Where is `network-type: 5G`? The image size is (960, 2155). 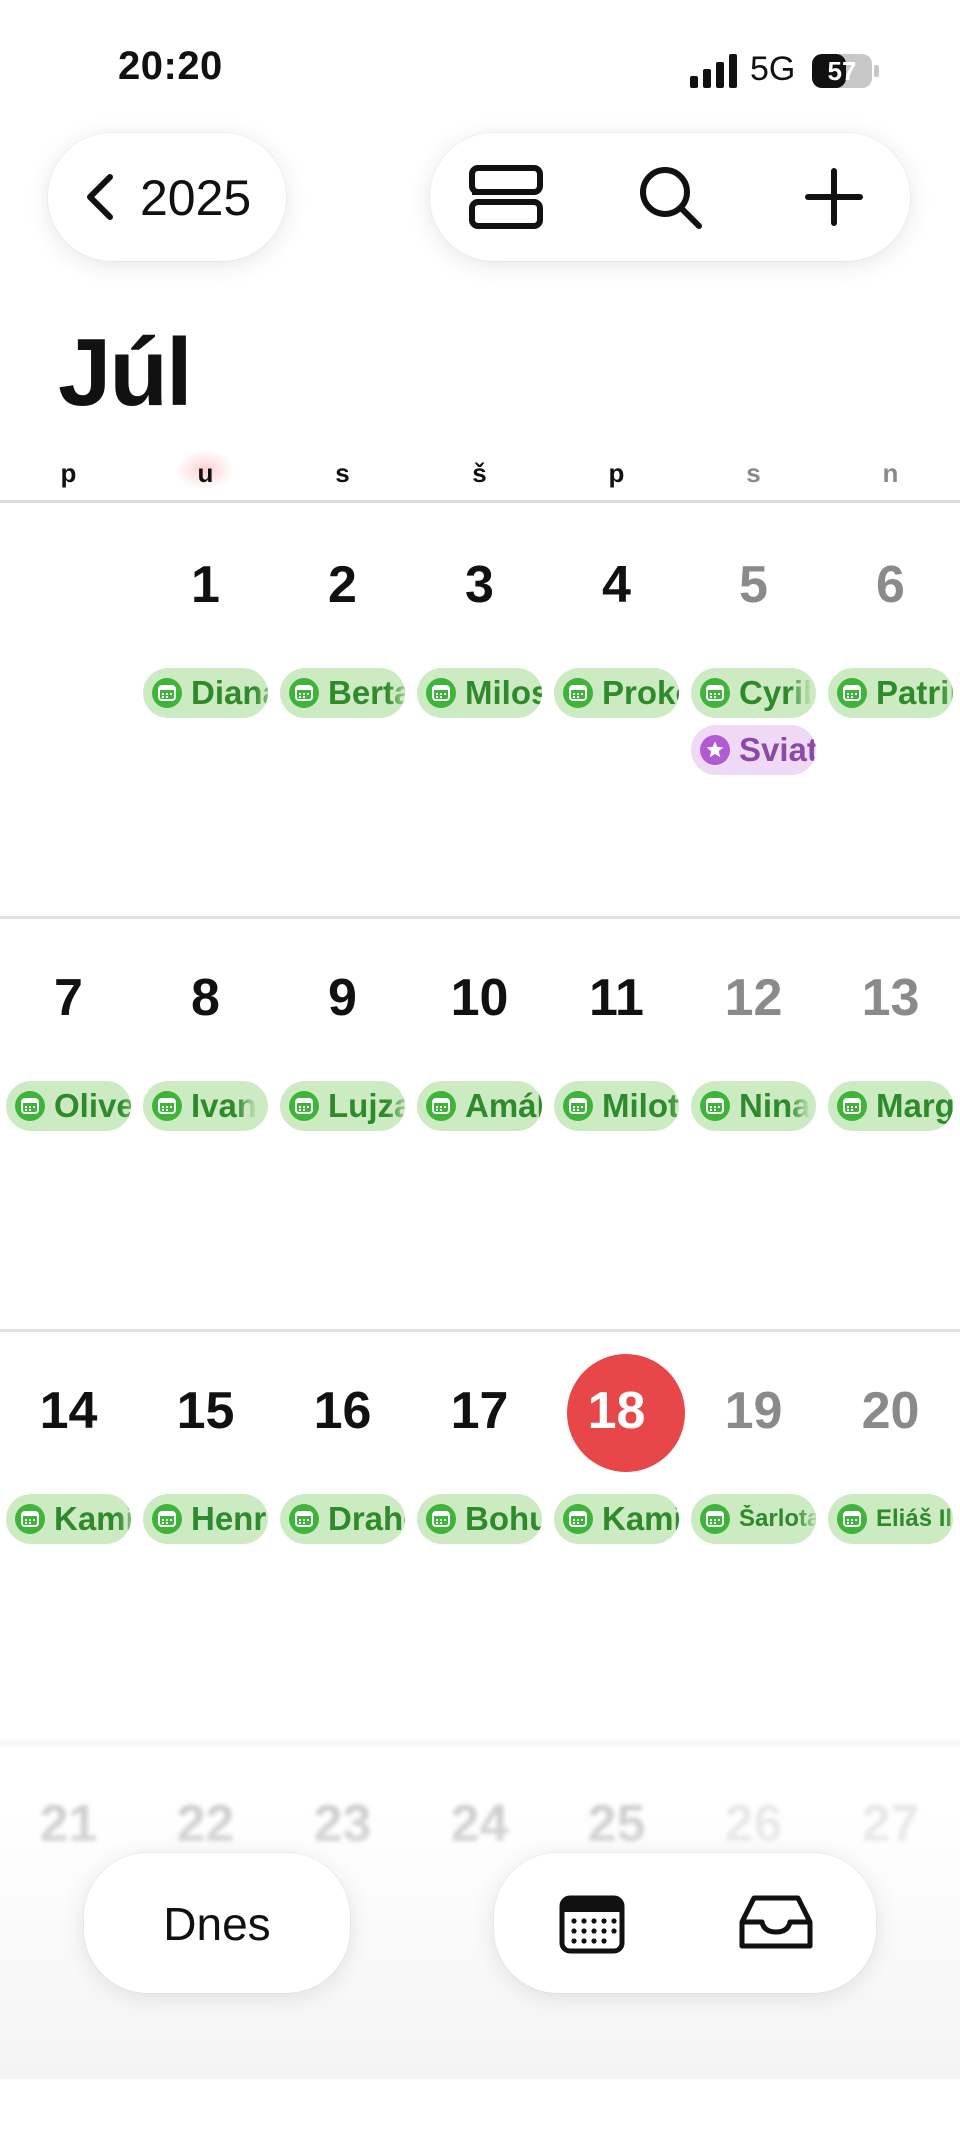
network-type: 5G is located at coordinates (773, 69).